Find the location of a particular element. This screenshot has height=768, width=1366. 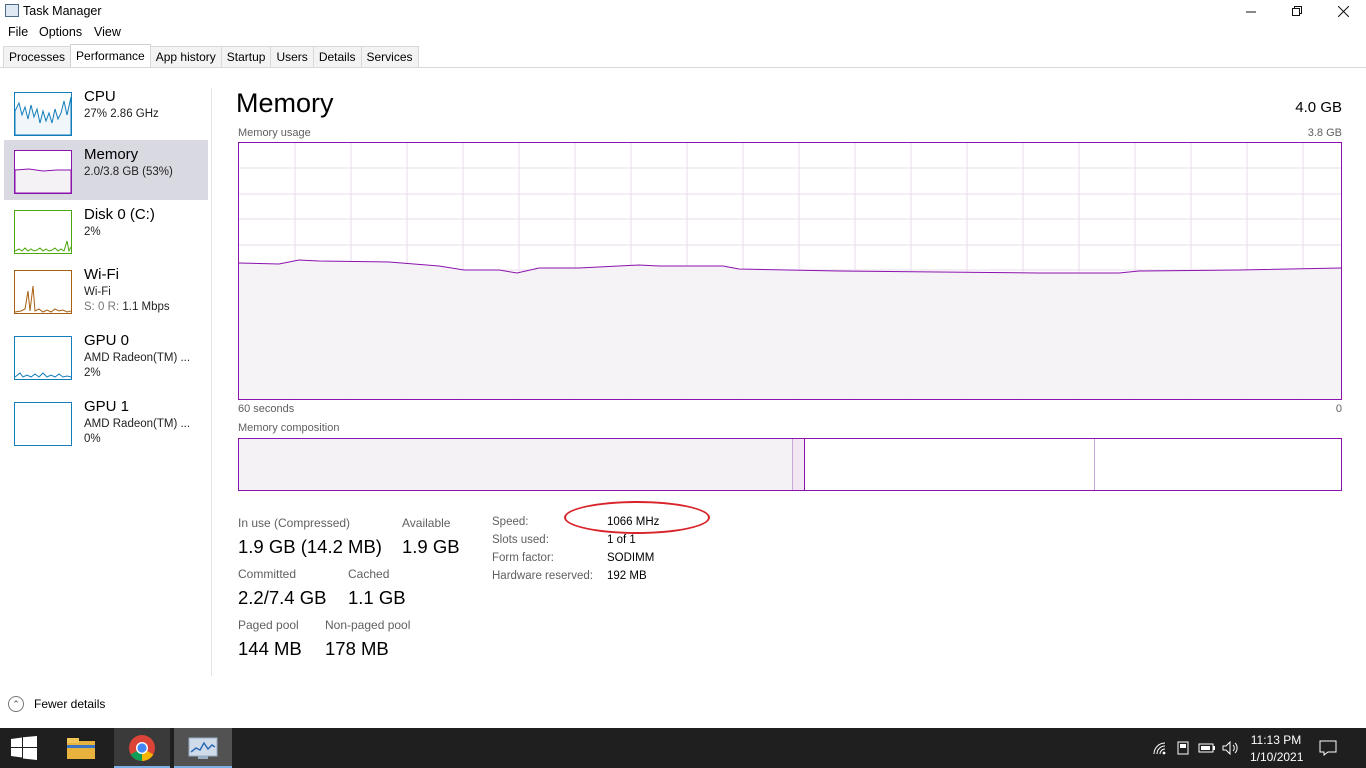

composition-free-segment is located at coordinates (1218, 464).